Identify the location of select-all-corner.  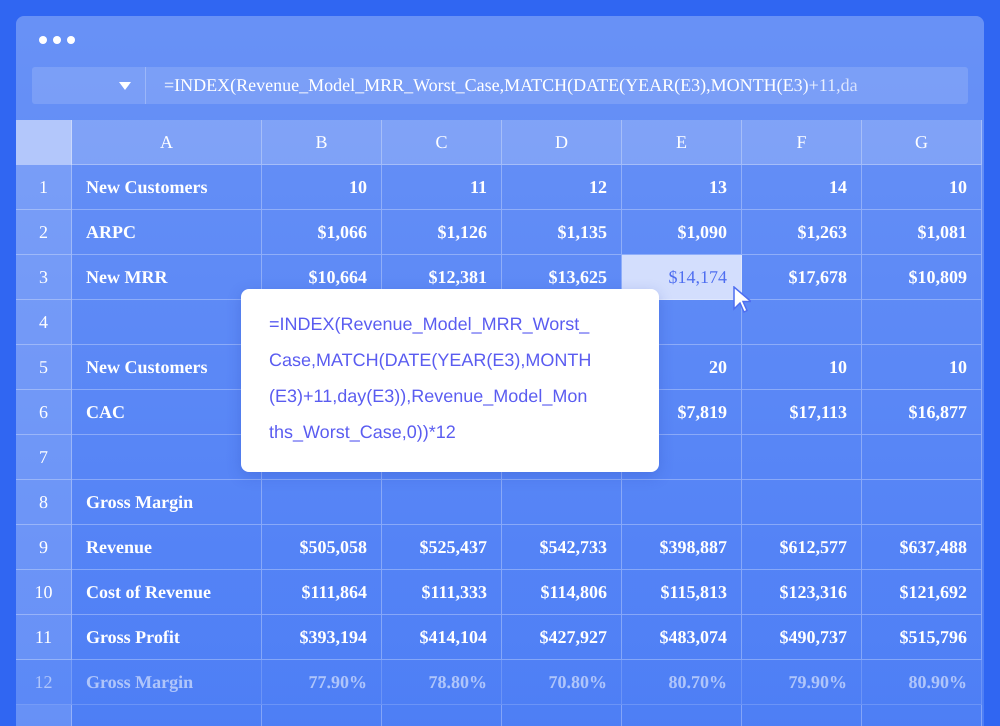
(44, 142).